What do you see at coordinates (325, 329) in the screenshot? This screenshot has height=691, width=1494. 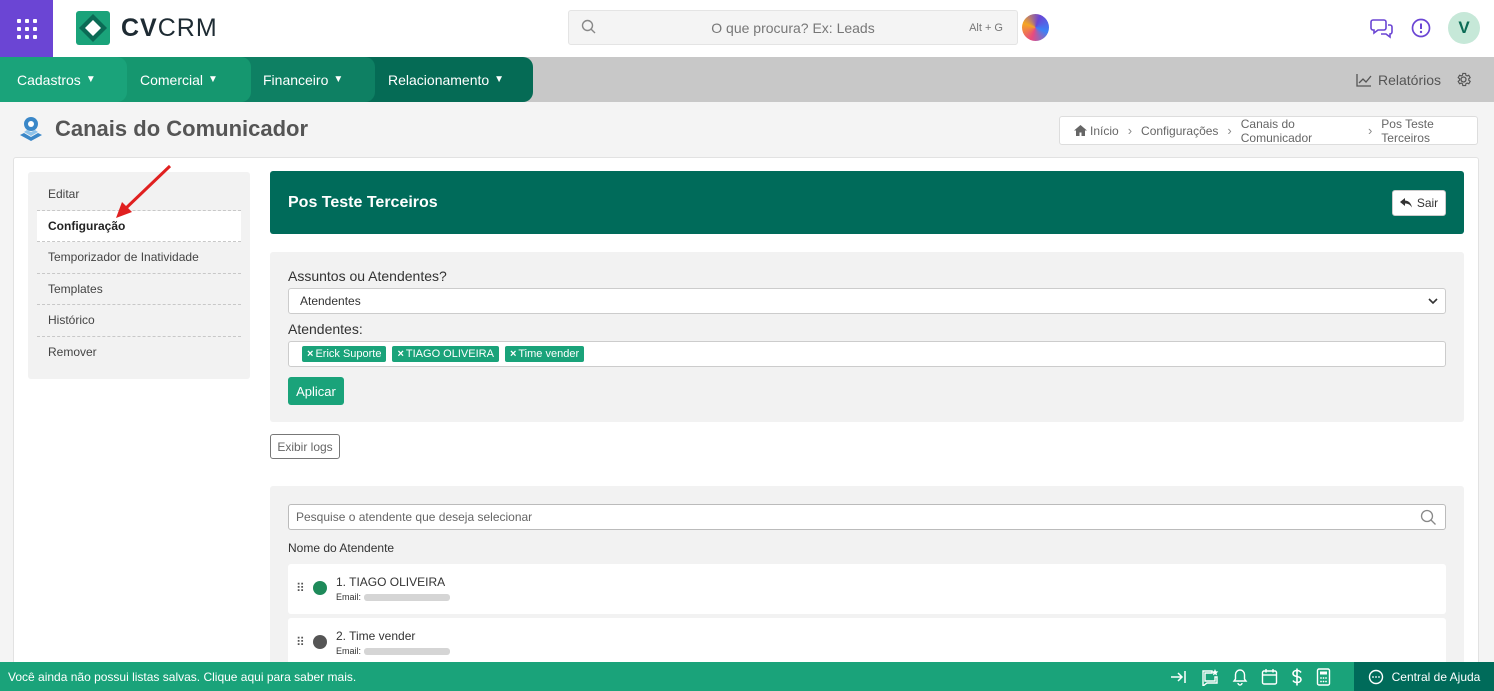 I see `attendants-label: Atendentes:` at bounding box center [325, 329].